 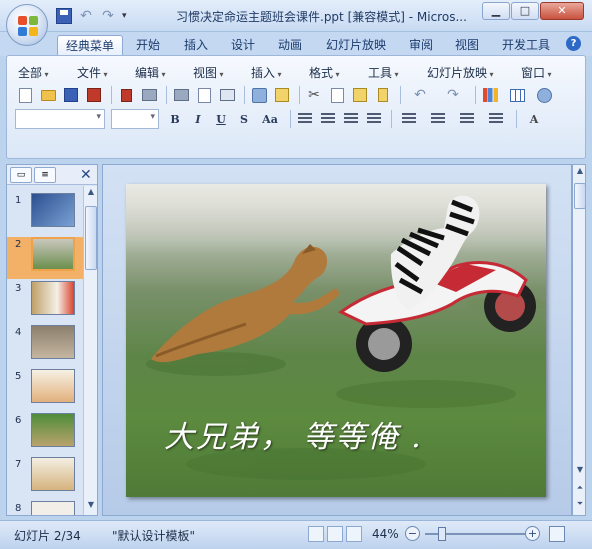 I want to click on save-button, so click(x=71, y=95).